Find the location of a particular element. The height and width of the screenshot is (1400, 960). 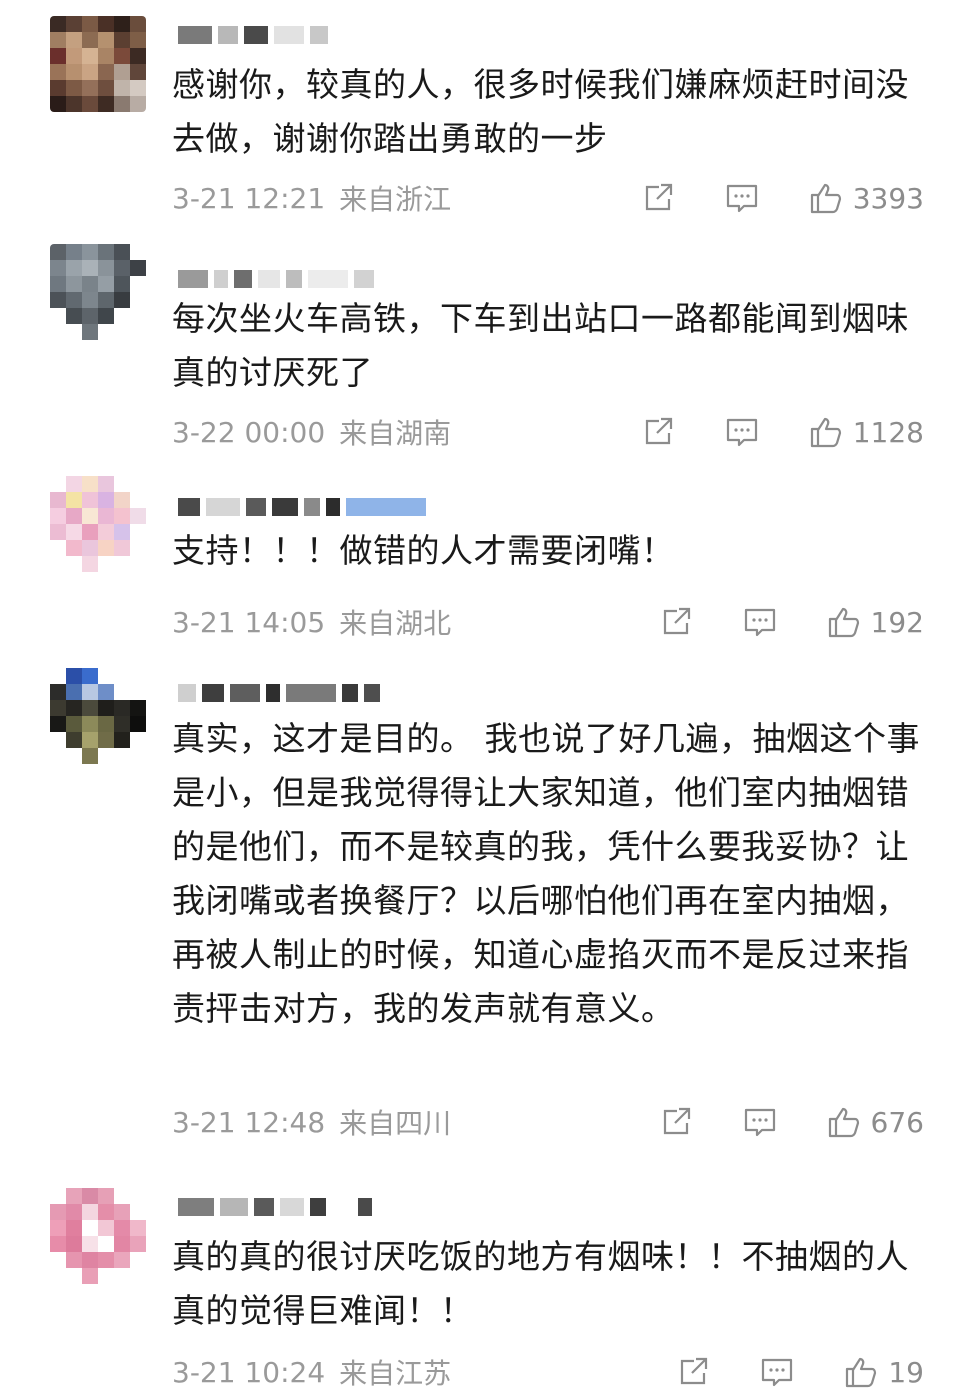

comment-meta: 3-21 14:05 来自湖北 is located at coordinates (311, 622).